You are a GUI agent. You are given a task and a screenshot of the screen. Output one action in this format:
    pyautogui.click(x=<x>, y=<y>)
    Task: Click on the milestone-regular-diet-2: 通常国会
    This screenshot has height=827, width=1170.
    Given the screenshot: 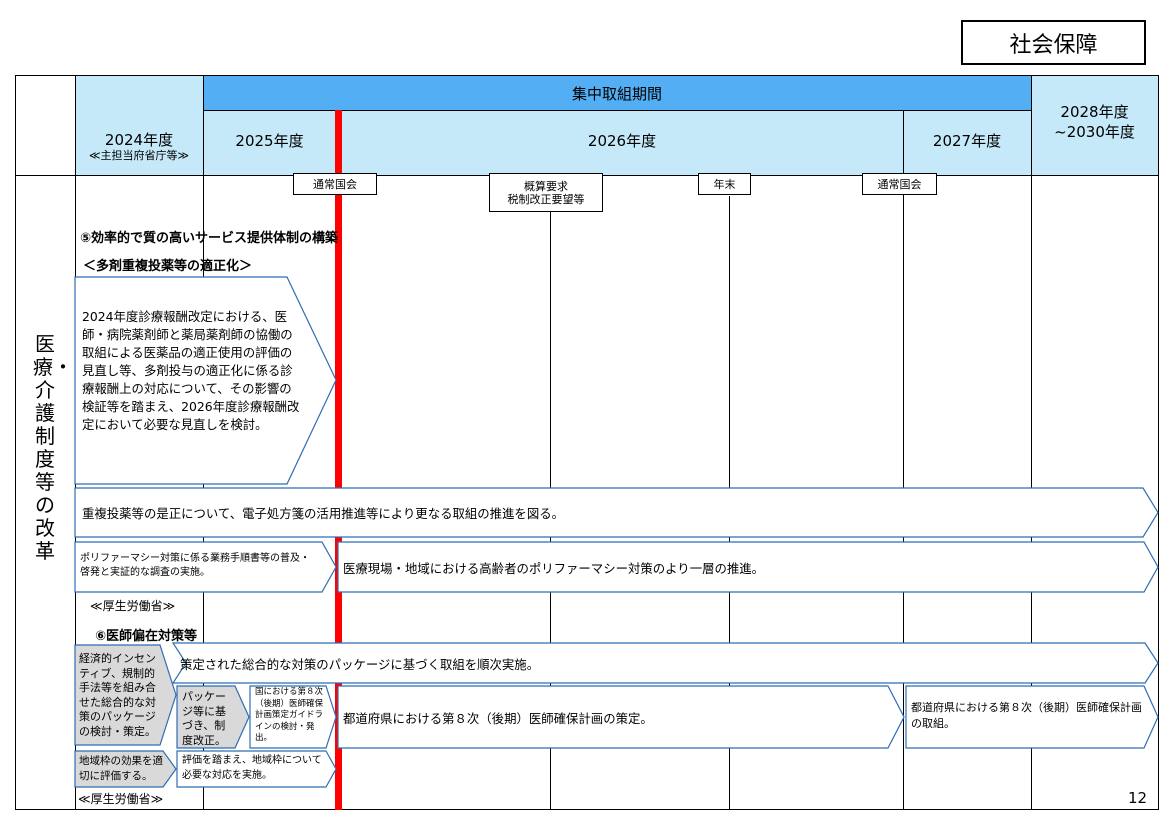 What is the action you would take?
    pyautogui.click(x=899, y=184)
    